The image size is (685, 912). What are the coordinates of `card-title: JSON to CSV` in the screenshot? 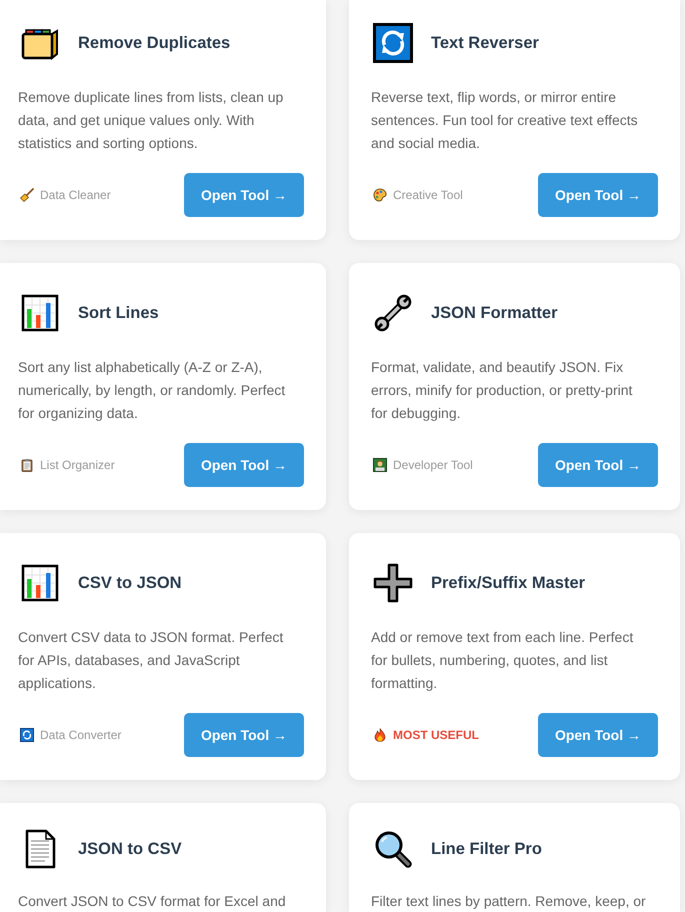 It's located at (130, 849).